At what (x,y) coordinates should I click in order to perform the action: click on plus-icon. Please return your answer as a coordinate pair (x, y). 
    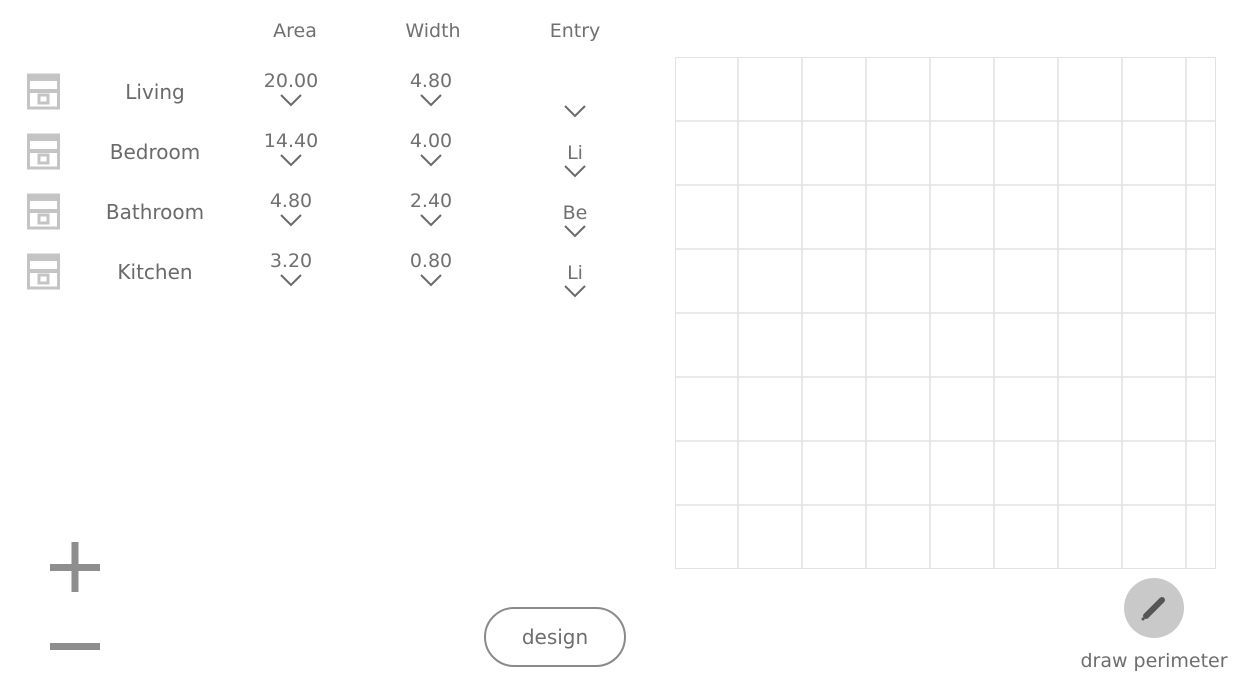
    Looking at the image, I should click on (75, 567).